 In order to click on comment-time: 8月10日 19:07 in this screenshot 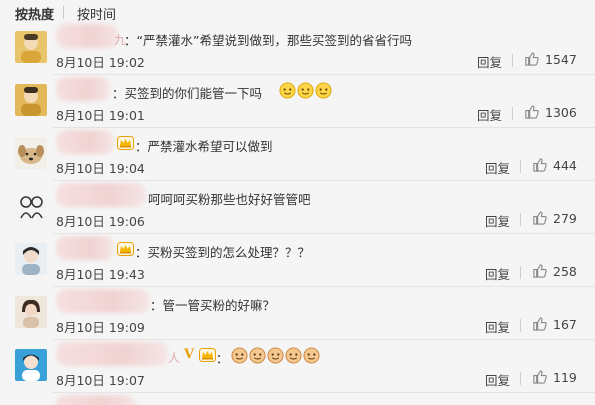, I will do `click(100, 380)`.